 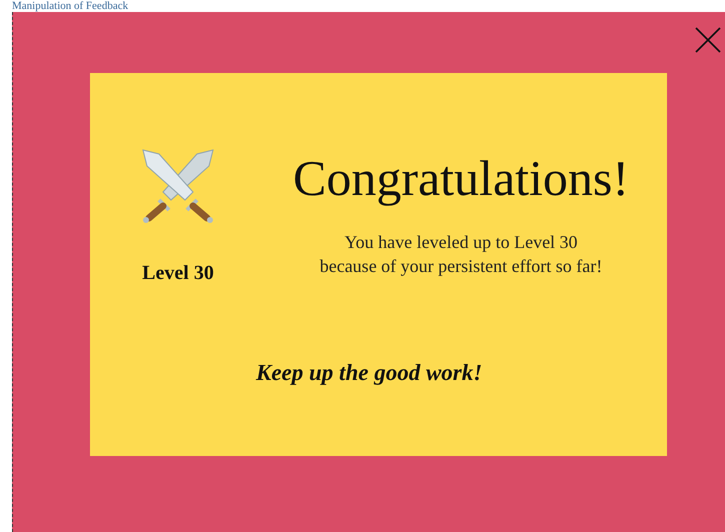 What do you see at coordinates (708, 40) in the screenshot?
I see `close-icon` at bounding box center [708, 40].